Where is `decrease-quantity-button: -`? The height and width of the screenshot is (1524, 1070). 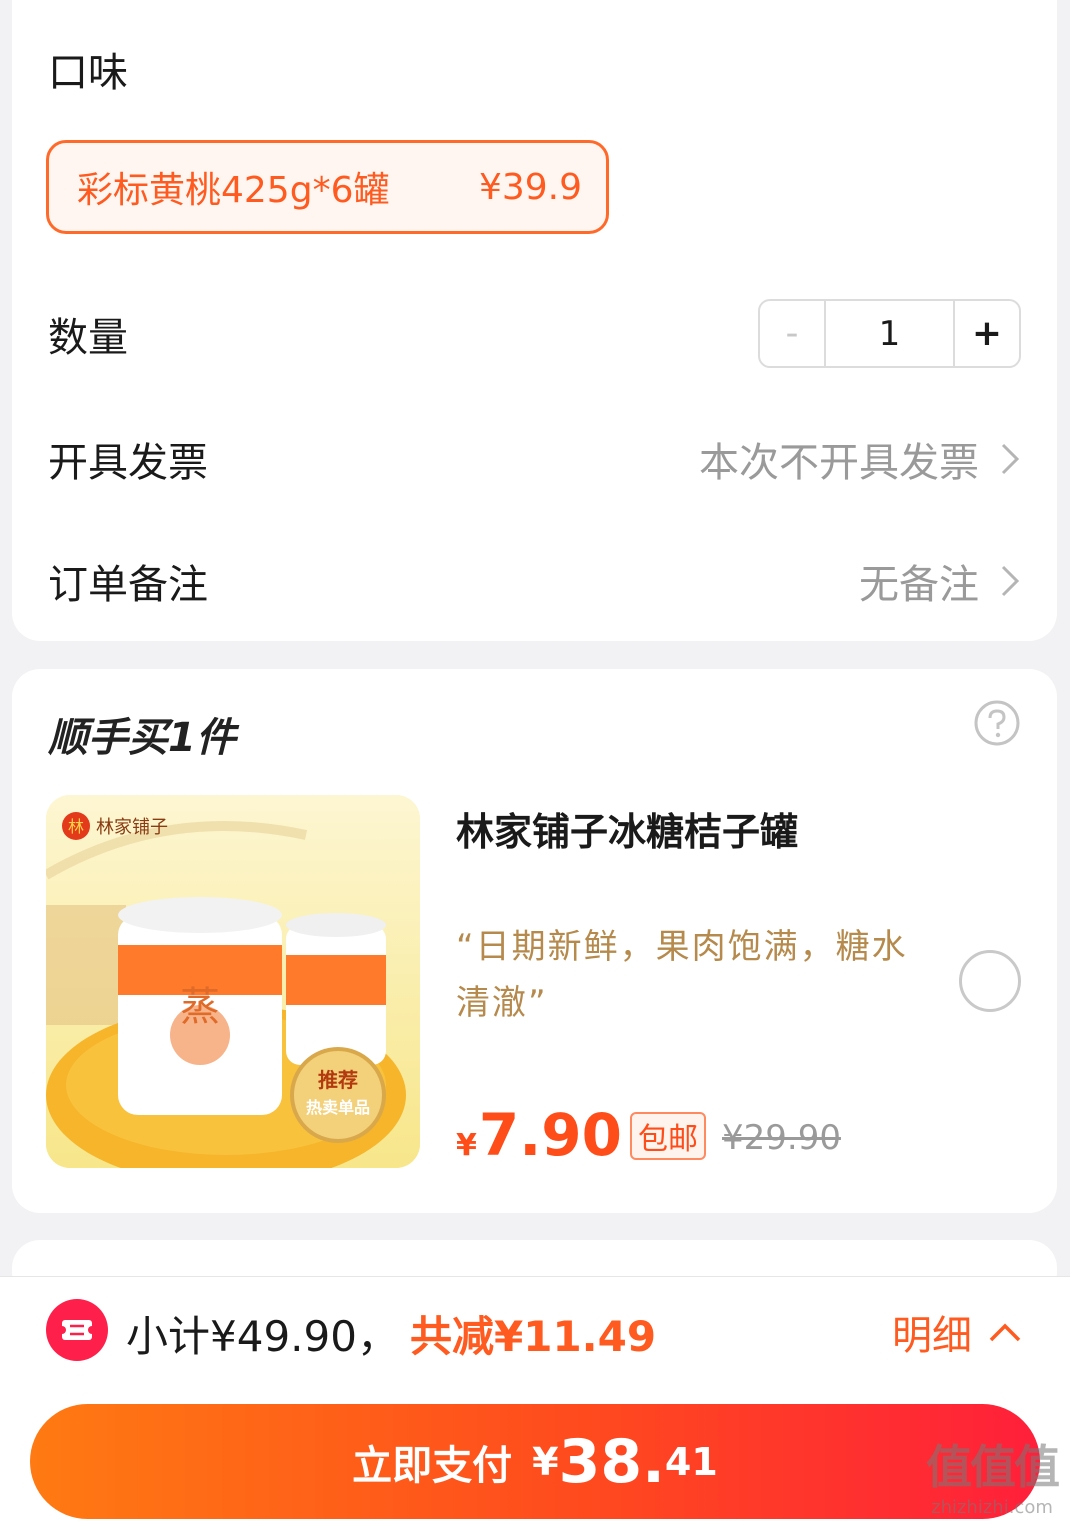
decrease-quantity-button: - is located at coordinates (793, 333).